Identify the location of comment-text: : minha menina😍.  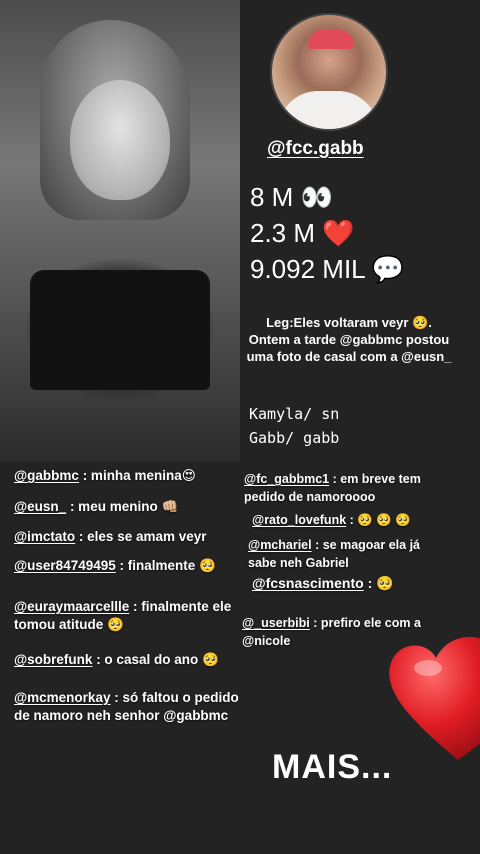
(137, 475).